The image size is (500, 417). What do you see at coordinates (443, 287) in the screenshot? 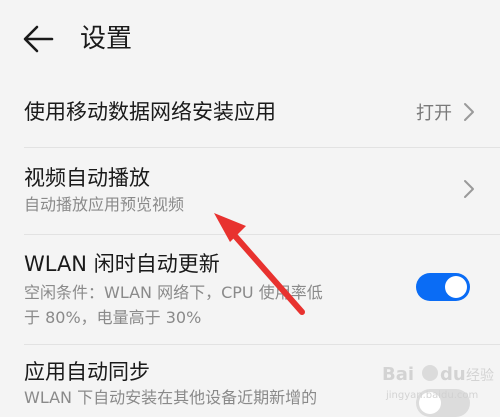
I see `wlan-idle-update-toggle` at bounding box center [443, 287].